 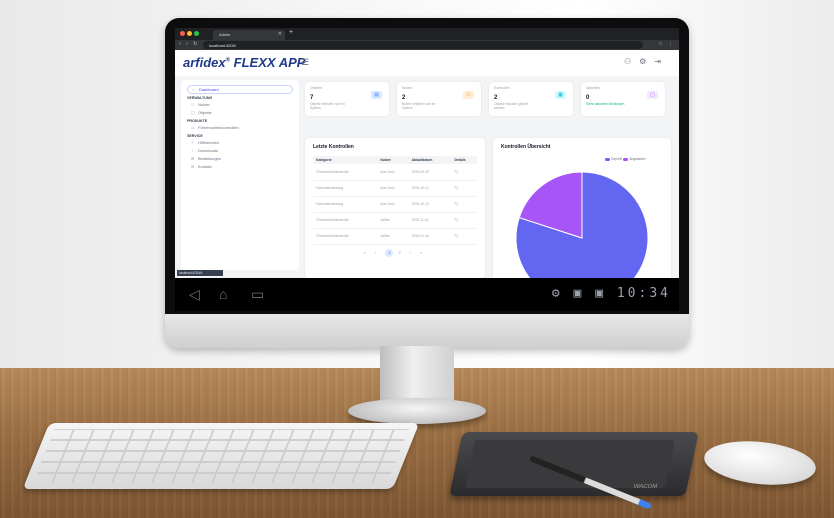 I want to click on user-icon: ⚇, so click(x=631, y=61).